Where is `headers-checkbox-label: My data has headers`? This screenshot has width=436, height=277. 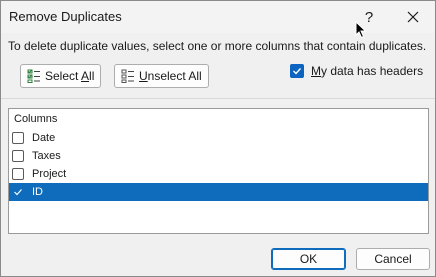 headers-checkbox-label: My data has headers is located at coordinates (367, 71).